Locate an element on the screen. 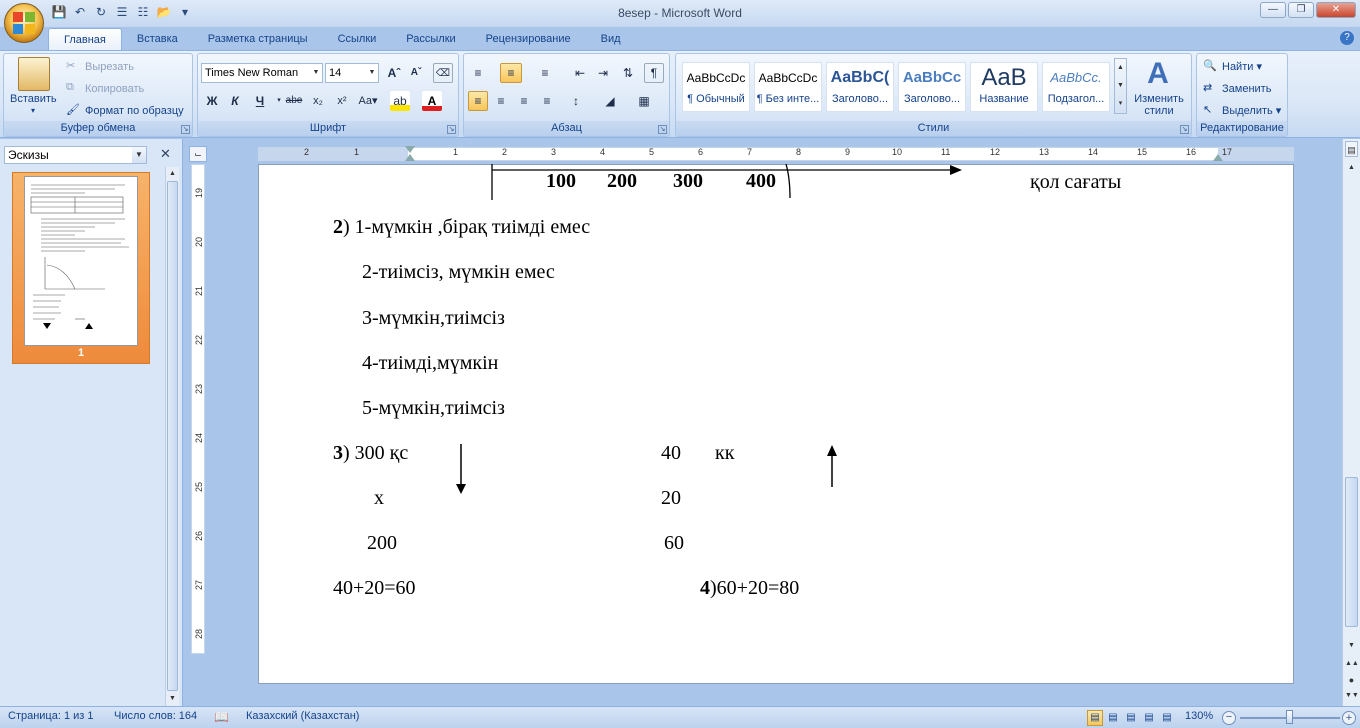  web-layout-icon: ▤ is located at coordinates (1131, 718).